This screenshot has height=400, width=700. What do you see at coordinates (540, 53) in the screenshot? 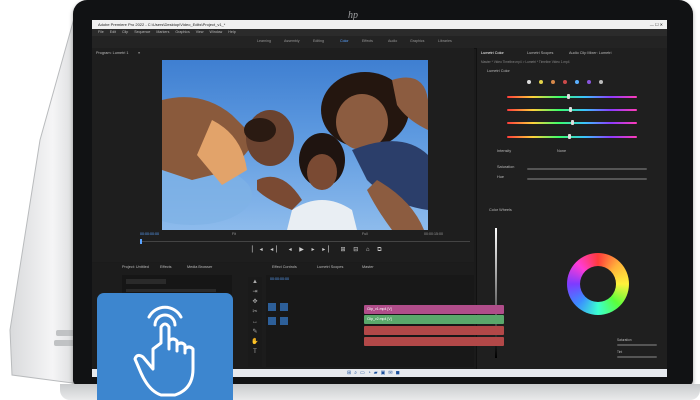
I see `lumetri-tab-scopes: Lumetri Scopes` at bounding box center [540, 53].